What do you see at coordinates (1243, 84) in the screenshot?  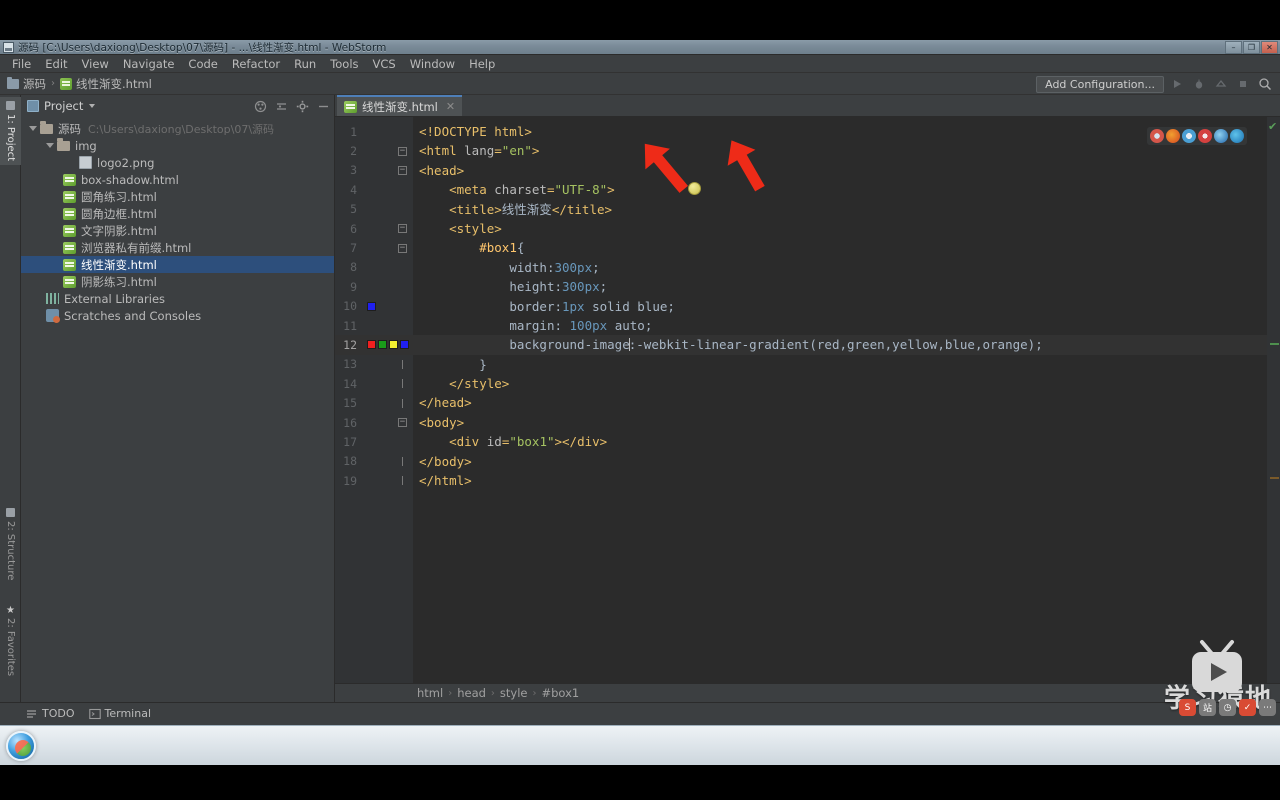 I see `stop-icon` at bounding box center [1243, 84].